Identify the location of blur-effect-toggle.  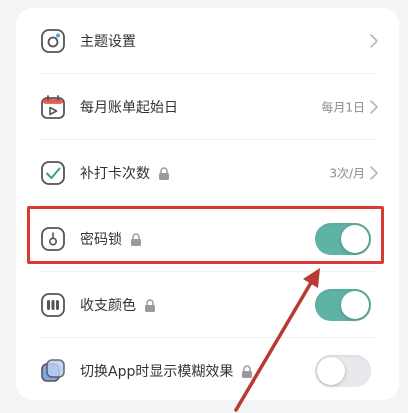
(343, 371).